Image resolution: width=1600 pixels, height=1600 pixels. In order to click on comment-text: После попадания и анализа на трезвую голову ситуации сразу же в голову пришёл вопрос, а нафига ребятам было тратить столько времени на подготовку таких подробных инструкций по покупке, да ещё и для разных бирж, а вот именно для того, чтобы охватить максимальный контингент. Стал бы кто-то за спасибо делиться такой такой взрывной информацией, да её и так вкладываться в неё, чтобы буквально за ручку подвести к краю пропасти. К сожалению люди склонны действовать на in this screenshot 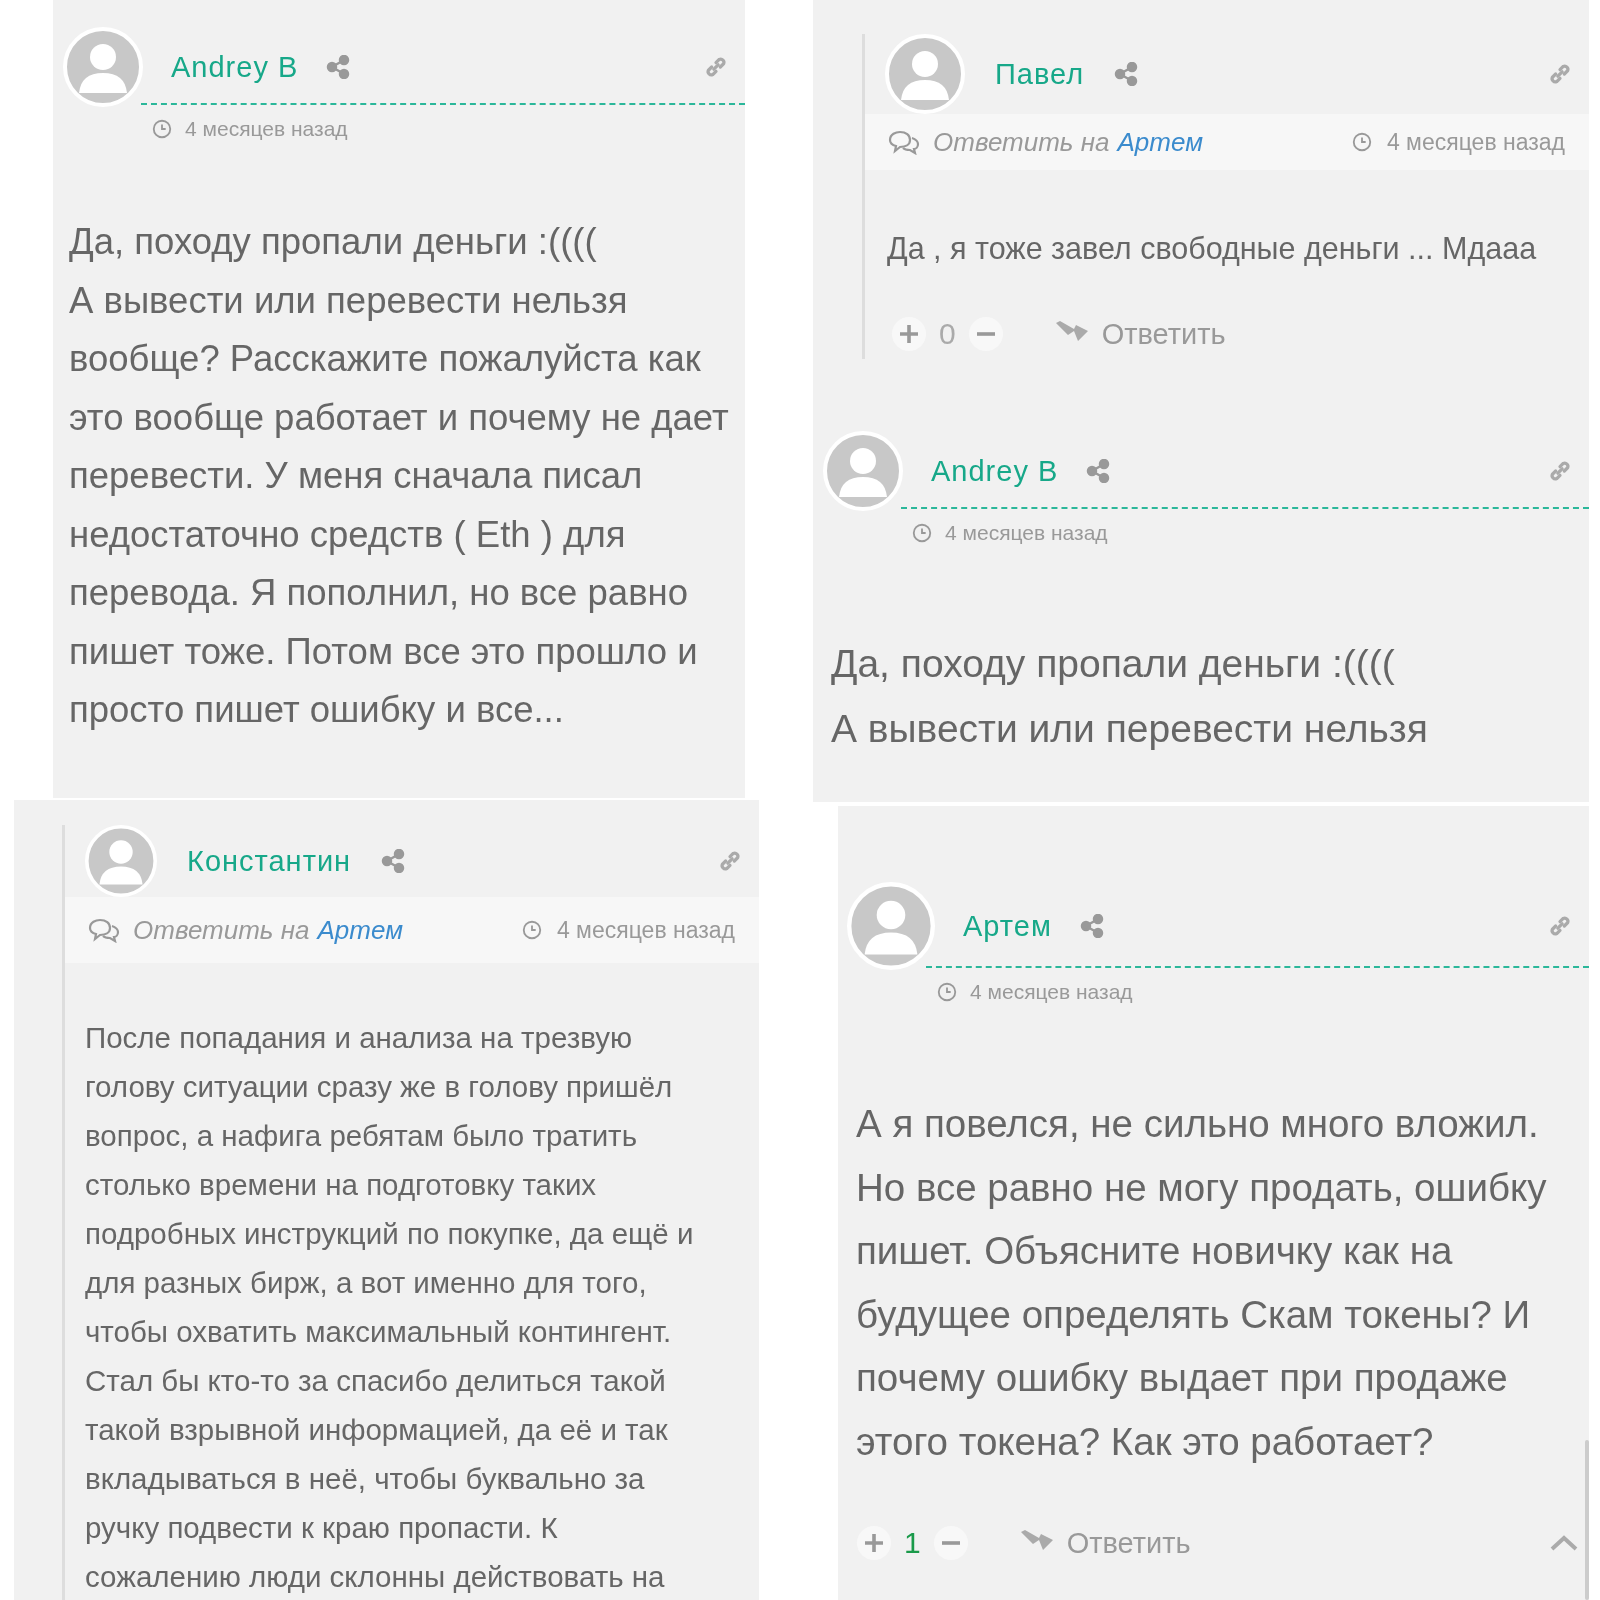, I will do `click(389, 1307)`.